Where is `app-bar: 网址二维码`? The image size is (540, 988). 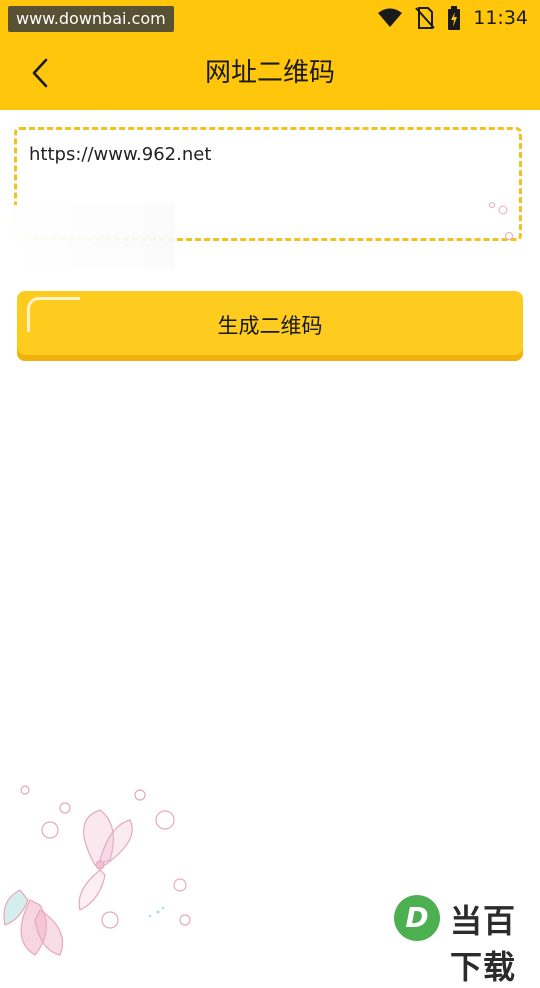
app-bar: 网址二维码 is located at coordinates (270, 73).